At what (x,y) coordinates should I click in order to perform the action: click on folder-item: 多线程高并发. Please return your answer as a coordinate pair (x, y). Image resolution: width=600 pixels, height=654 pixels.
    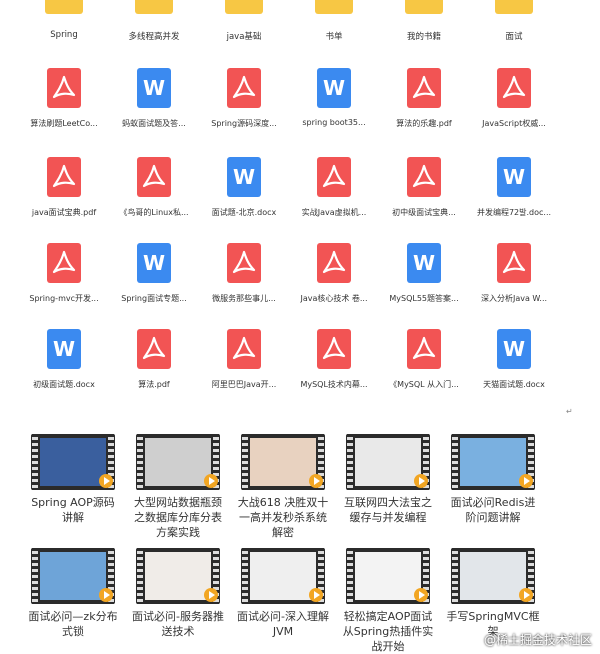
    Looking at the image, I should click on (154, 21).